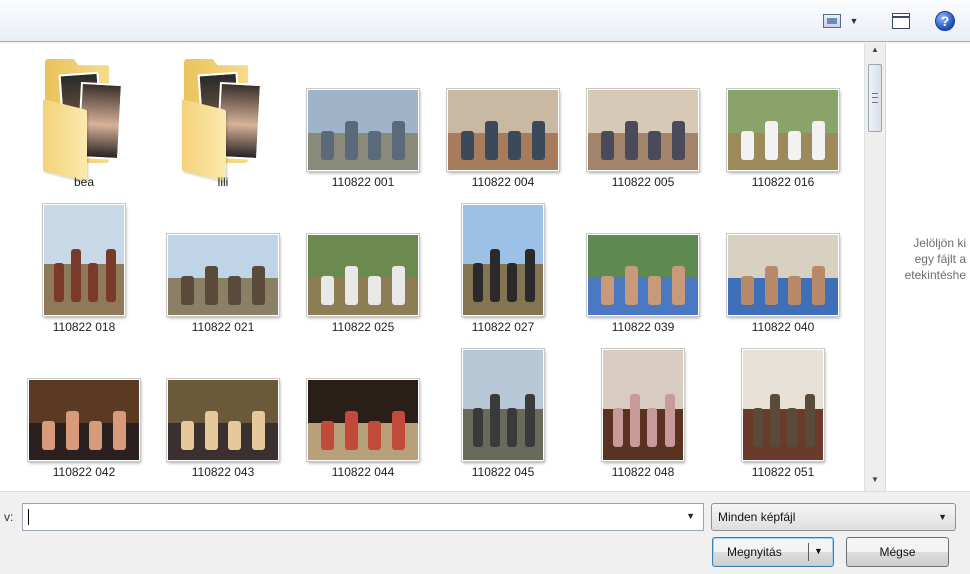 The height and width of the screenshot is (574, 970). I want to click on file-name-label: lili, so click(223, 182).